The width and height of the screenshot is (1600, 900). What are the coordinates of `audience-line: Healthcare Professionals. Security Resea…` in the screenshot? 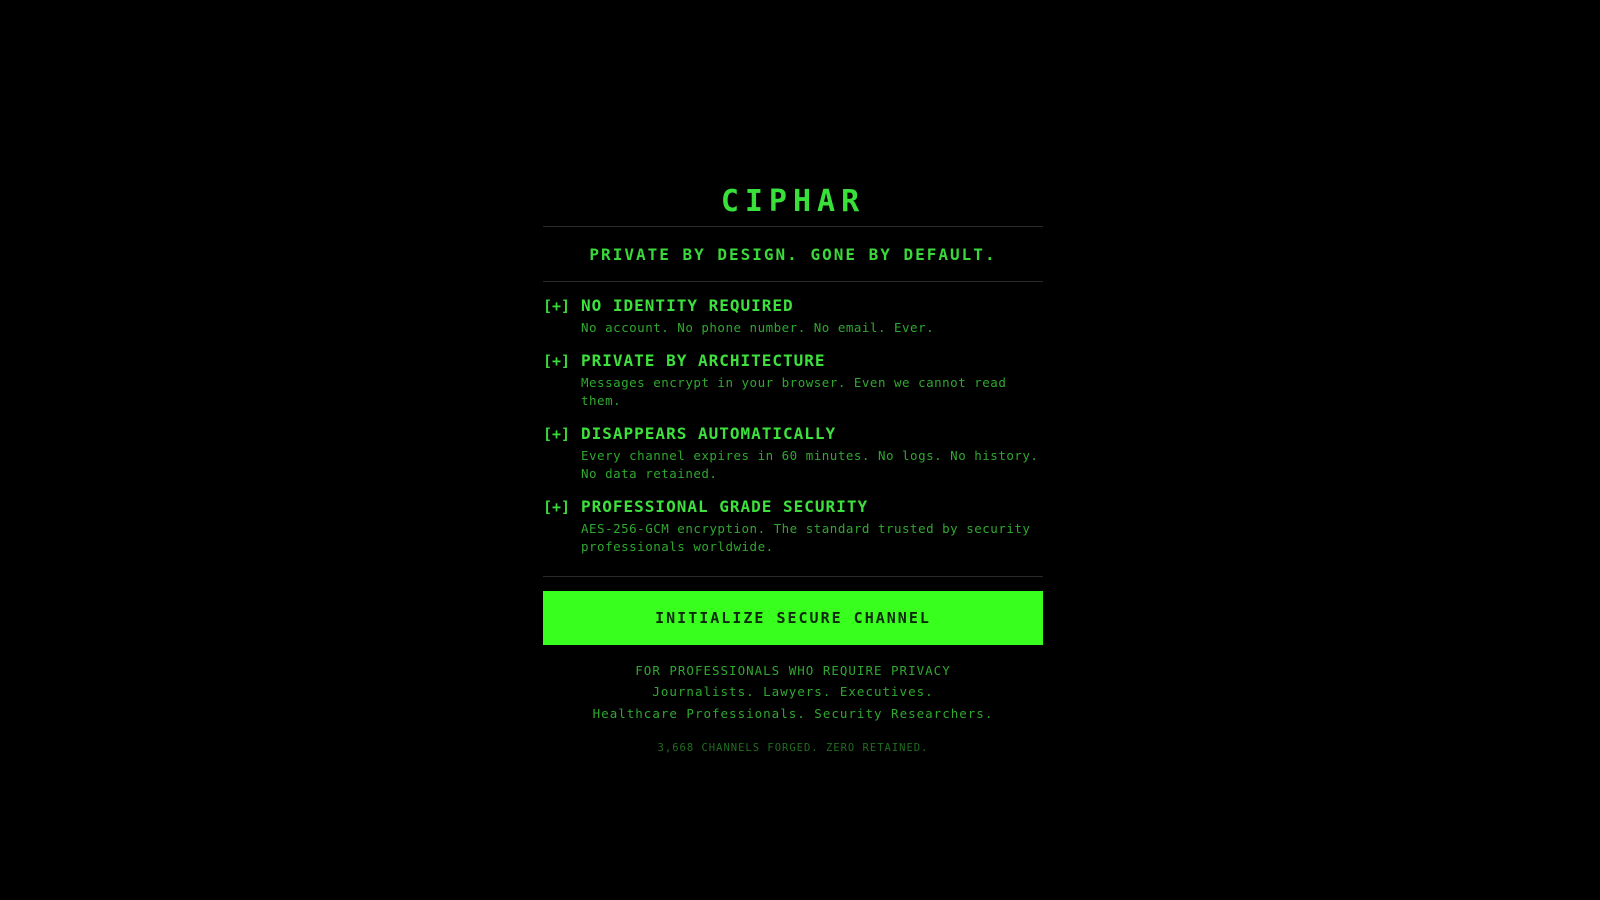 It's located at (793, 713).